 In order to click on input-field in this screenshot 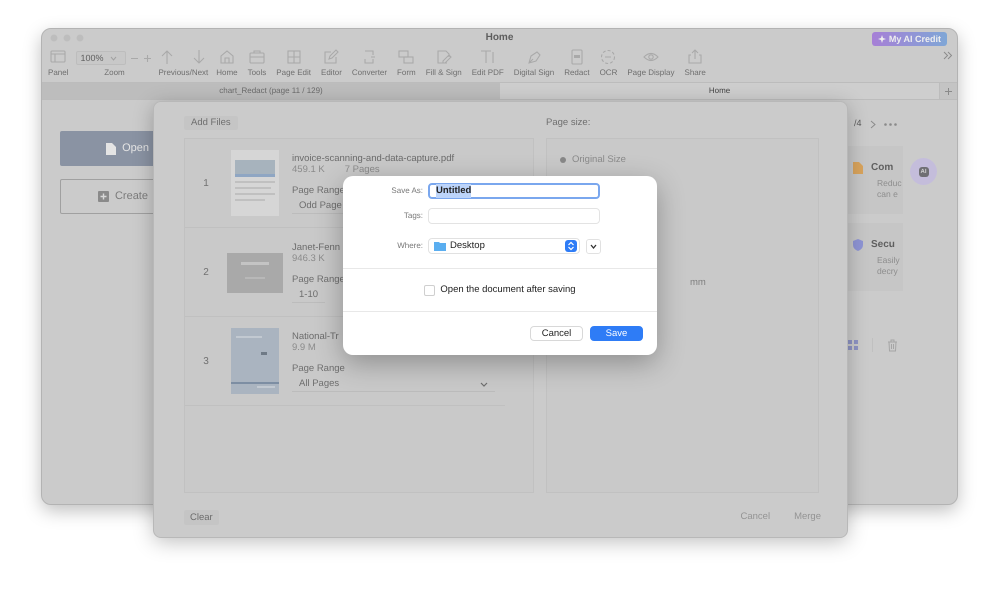, I will do `click(514, 216)`.